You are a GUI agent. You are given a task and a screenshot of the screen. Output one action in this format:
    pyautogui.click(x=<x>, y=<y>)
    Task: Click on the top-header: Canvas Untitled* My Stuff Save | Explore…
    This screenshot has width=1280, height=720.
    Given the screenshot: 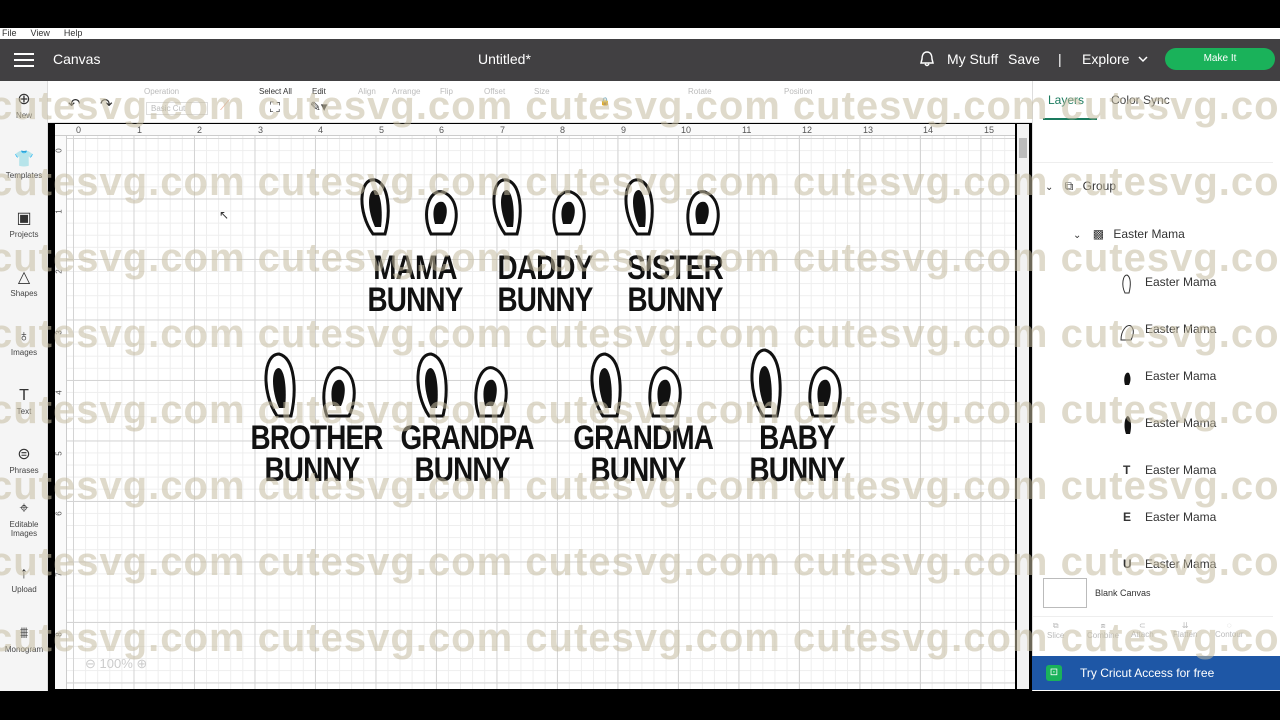 What is the action you would take?
    pyautogui.click(x=640, y=60)
    